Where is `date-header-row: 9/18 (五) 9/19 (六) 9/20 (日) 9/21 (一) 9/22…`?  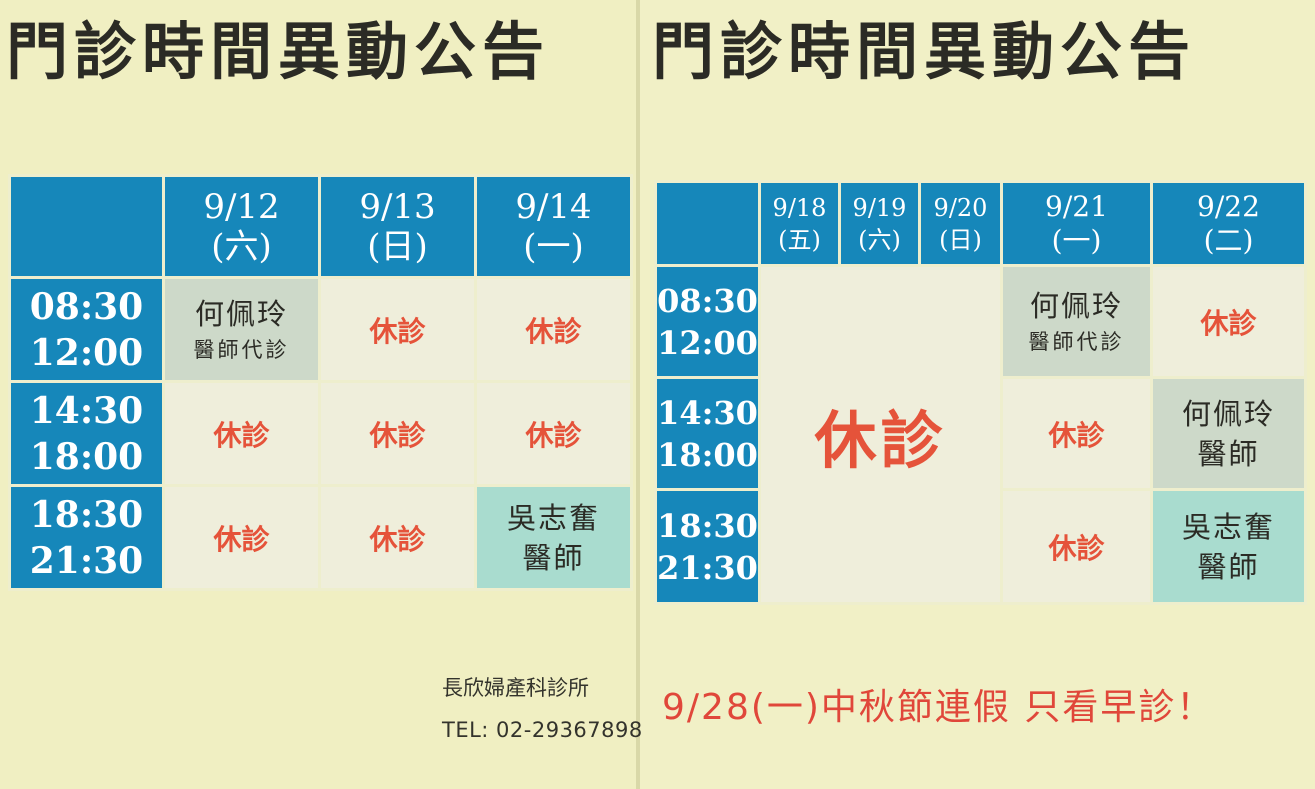
date-header-row: 9/18 (五) 9/19 (六) 9/20 (日) 9/21 (一) 9/22… is located at coordinates (980, 223).